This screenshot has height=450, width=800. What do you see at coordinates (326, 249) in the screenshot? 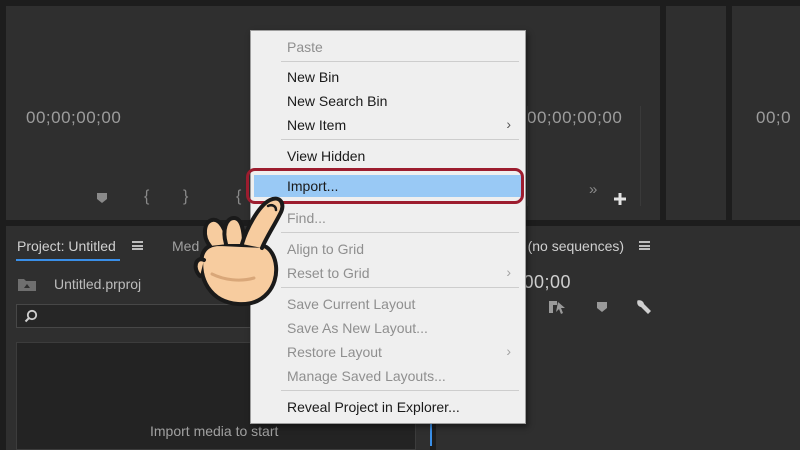
I see `menu-item-label: Align to Grid` at bounding box center [326, 249].